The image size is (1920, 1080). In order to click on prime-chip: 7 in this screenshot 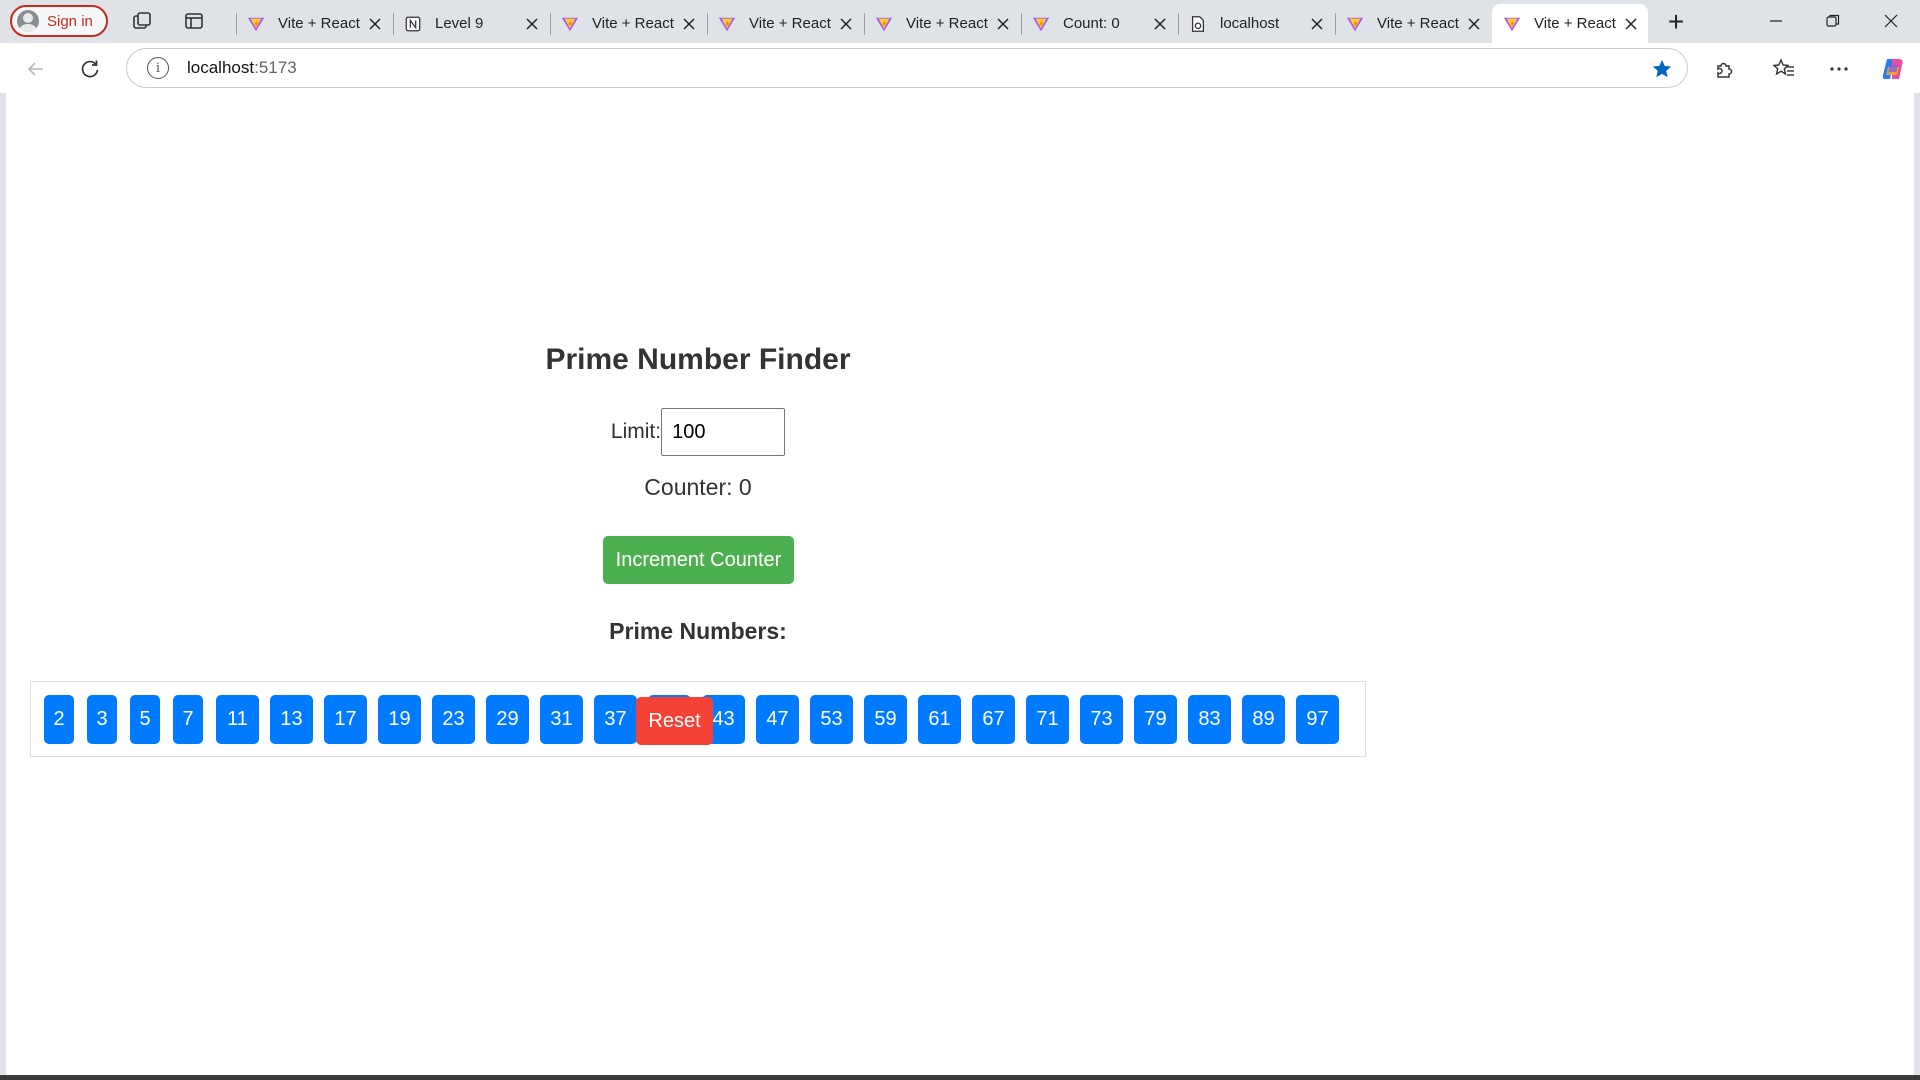, I will do `click(188, 719)`.